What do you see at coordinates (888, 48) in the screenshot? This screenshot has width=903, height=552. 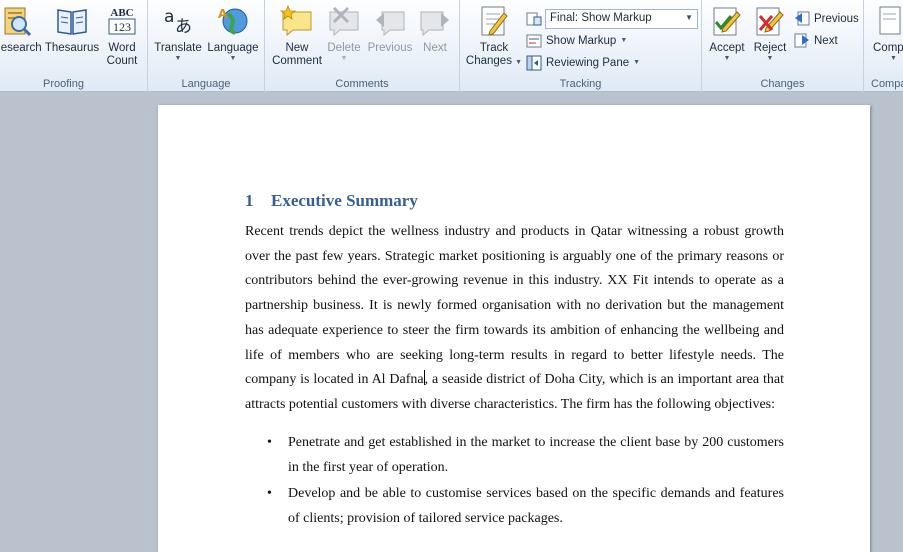 I see `compare-label: Compa` at bounding box center [888, 48].